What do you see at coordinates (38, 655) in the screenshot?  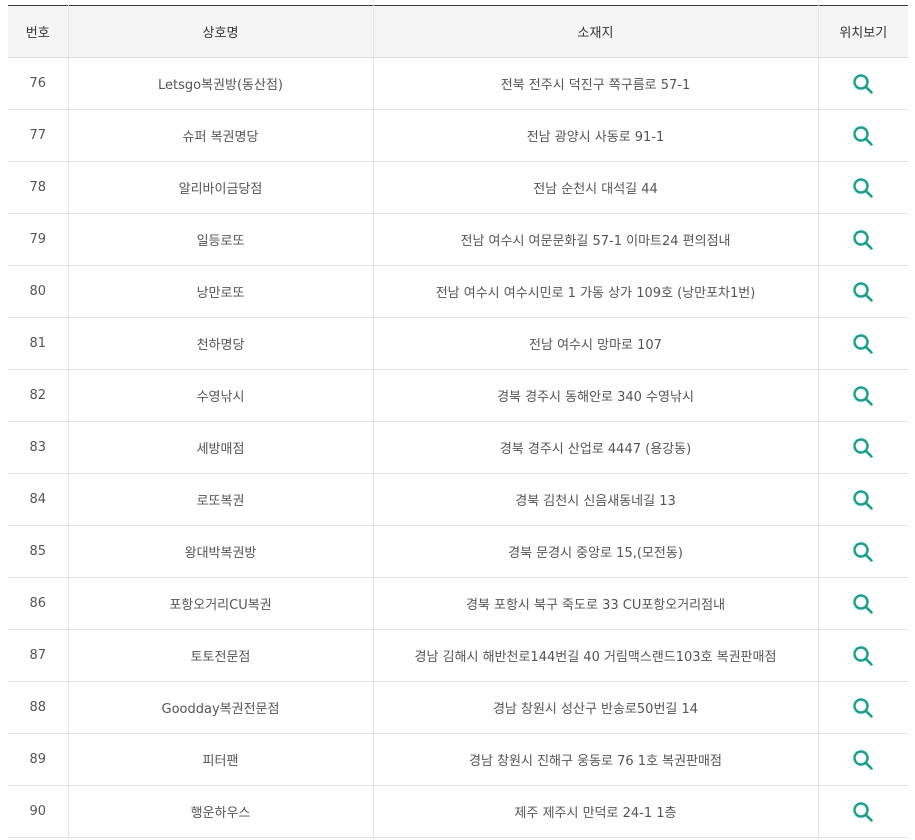 I see `cell-no: 87` at bounding box center [38, 655].